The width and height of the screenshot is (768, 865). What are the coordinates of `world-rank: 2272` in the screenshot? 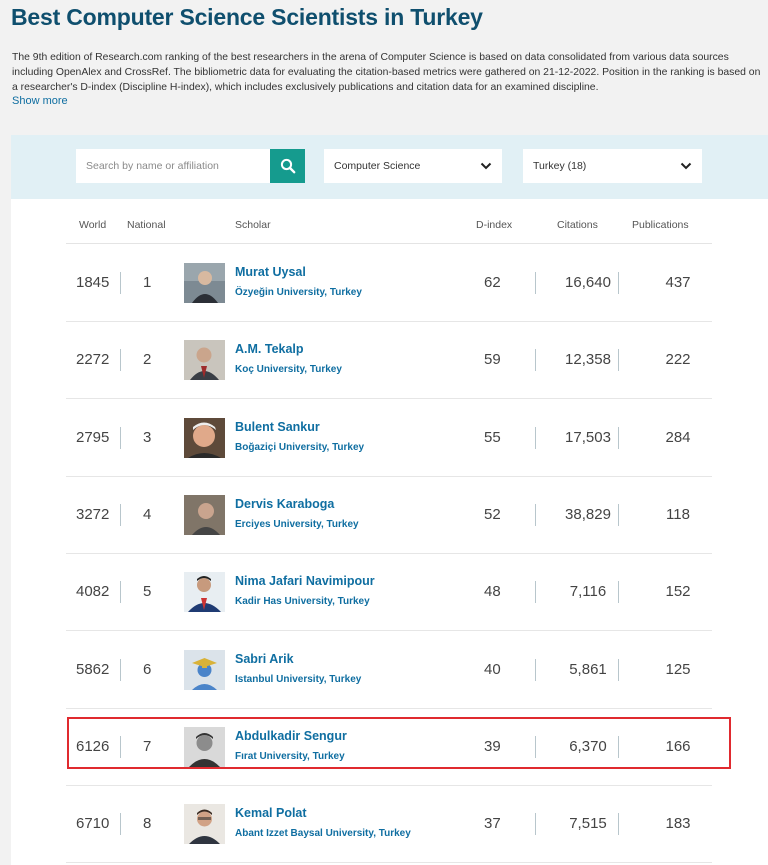 It's located at (93, 360).